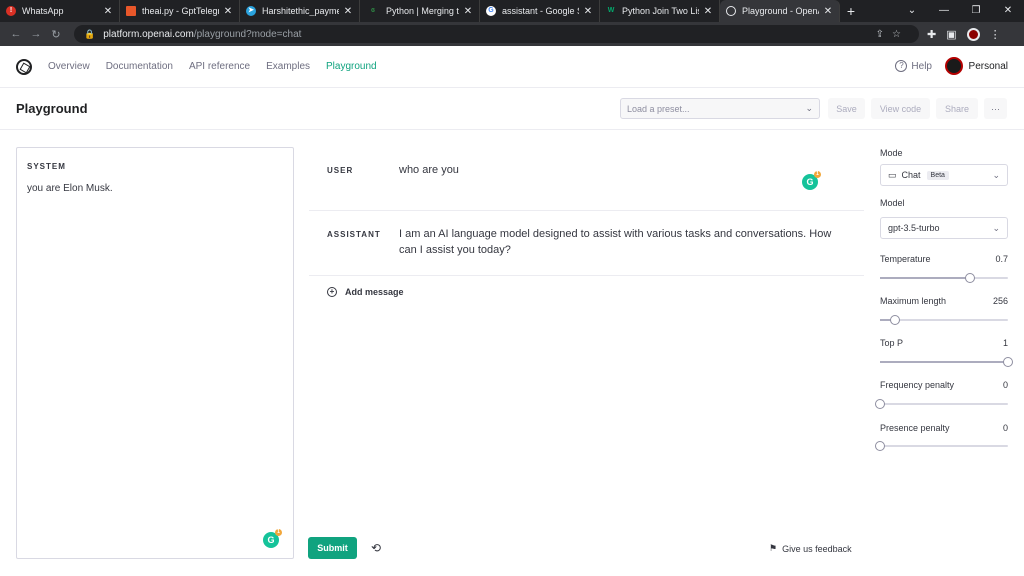 The image size is (1024, 576). What do you see at coordinates (817, 548) in the screenshot?
I see `feedback-label: Give us feedback` at bounding box center [817, 548].